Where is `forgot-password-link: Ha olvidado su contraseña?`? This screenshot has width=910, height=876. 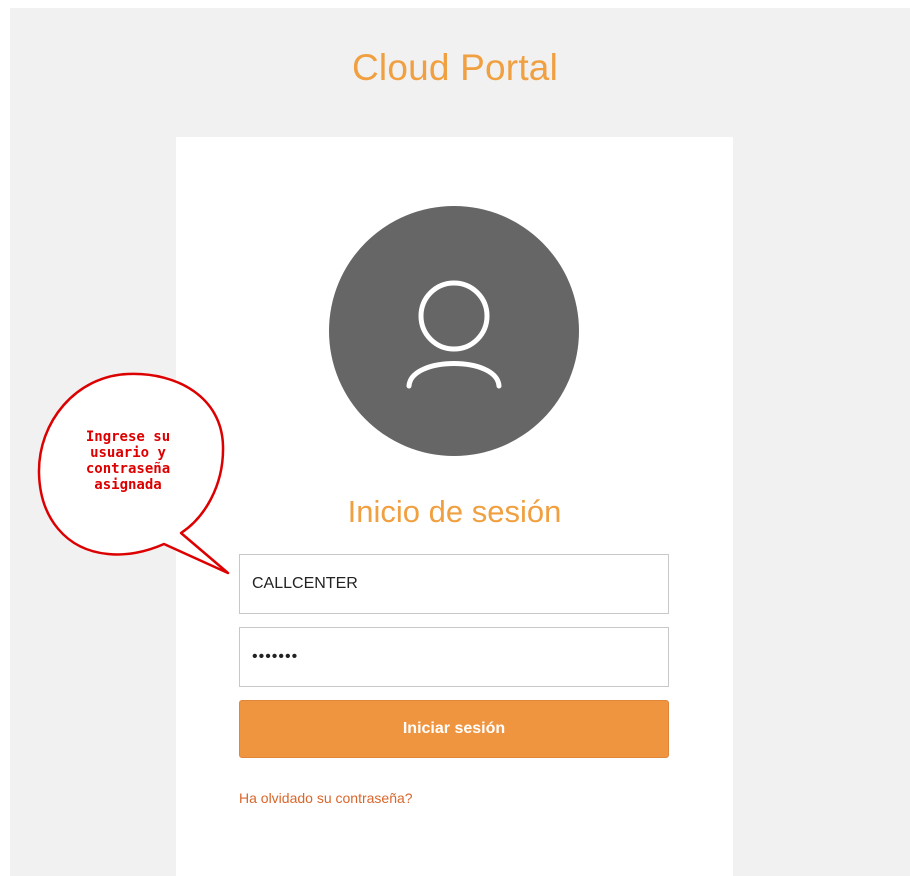
forgot-password-link: Ha olvidado su contraseña? is located at coordinates (326, 798).